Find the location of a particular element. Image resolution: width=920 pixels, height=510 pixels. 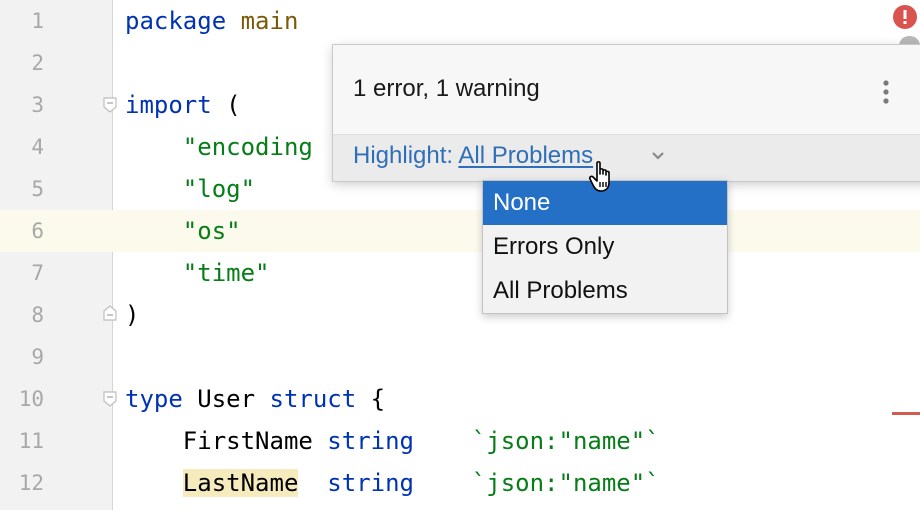

code-token: "log" is located at coordinates (219, 189).